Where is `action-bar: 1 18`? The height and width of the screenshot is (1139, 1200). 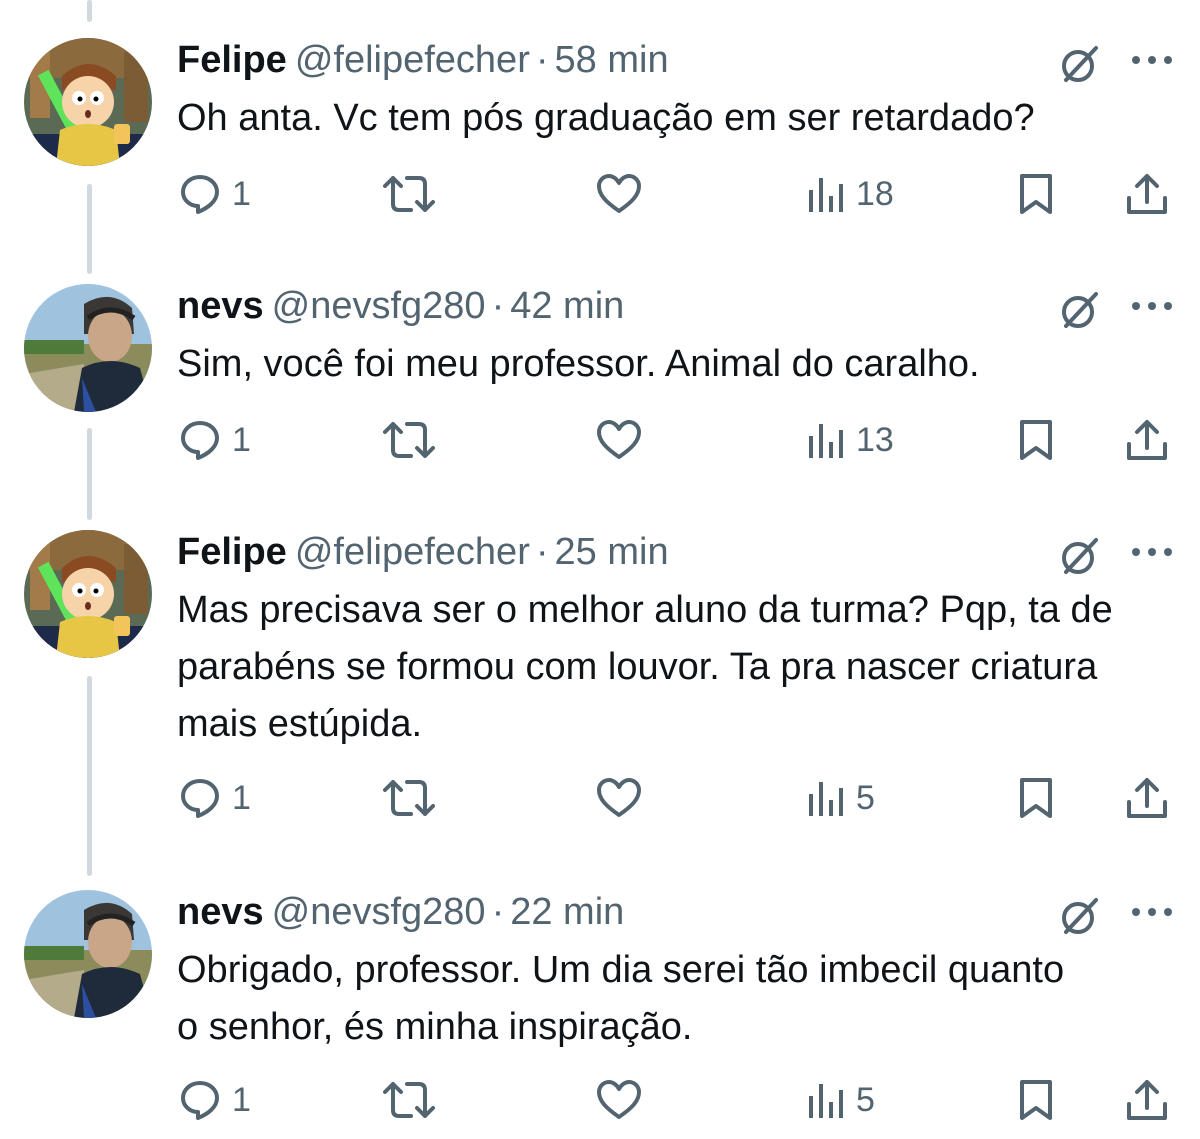 action-bar: 1 18 is located at coordinates (600, 194).